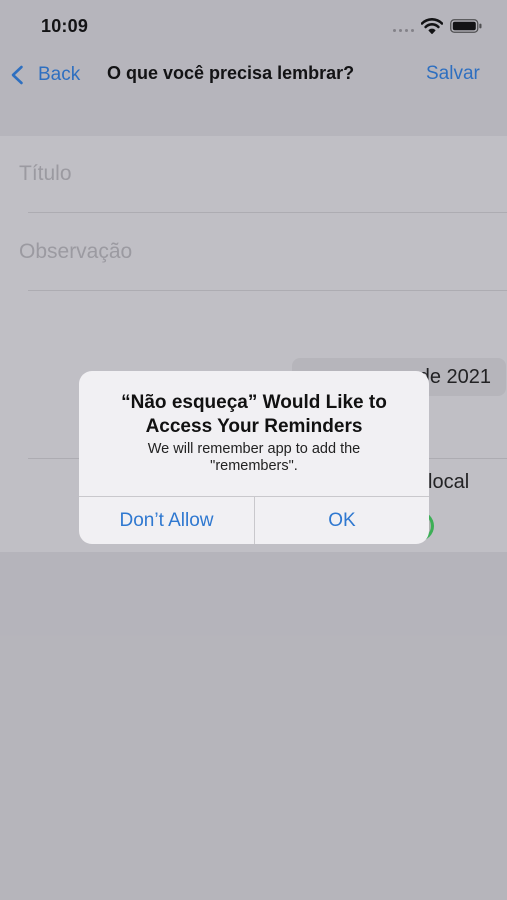 The image size is (507, 900). Describe the element at coordinates (404, 31) in the screenshot. I see `signal-dots-icon` at that location.